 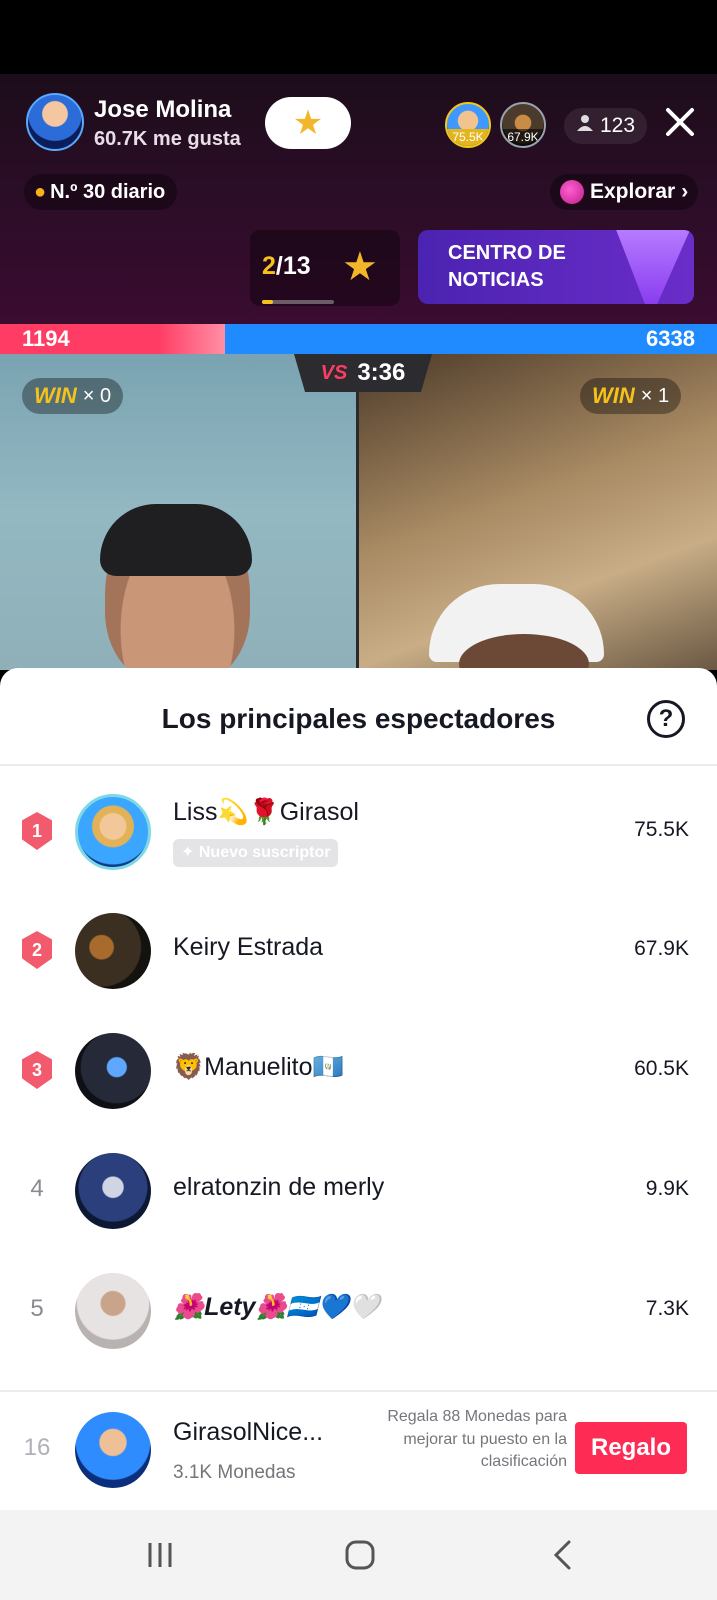 I want to click on back-button, so click(x=562, y=1555).